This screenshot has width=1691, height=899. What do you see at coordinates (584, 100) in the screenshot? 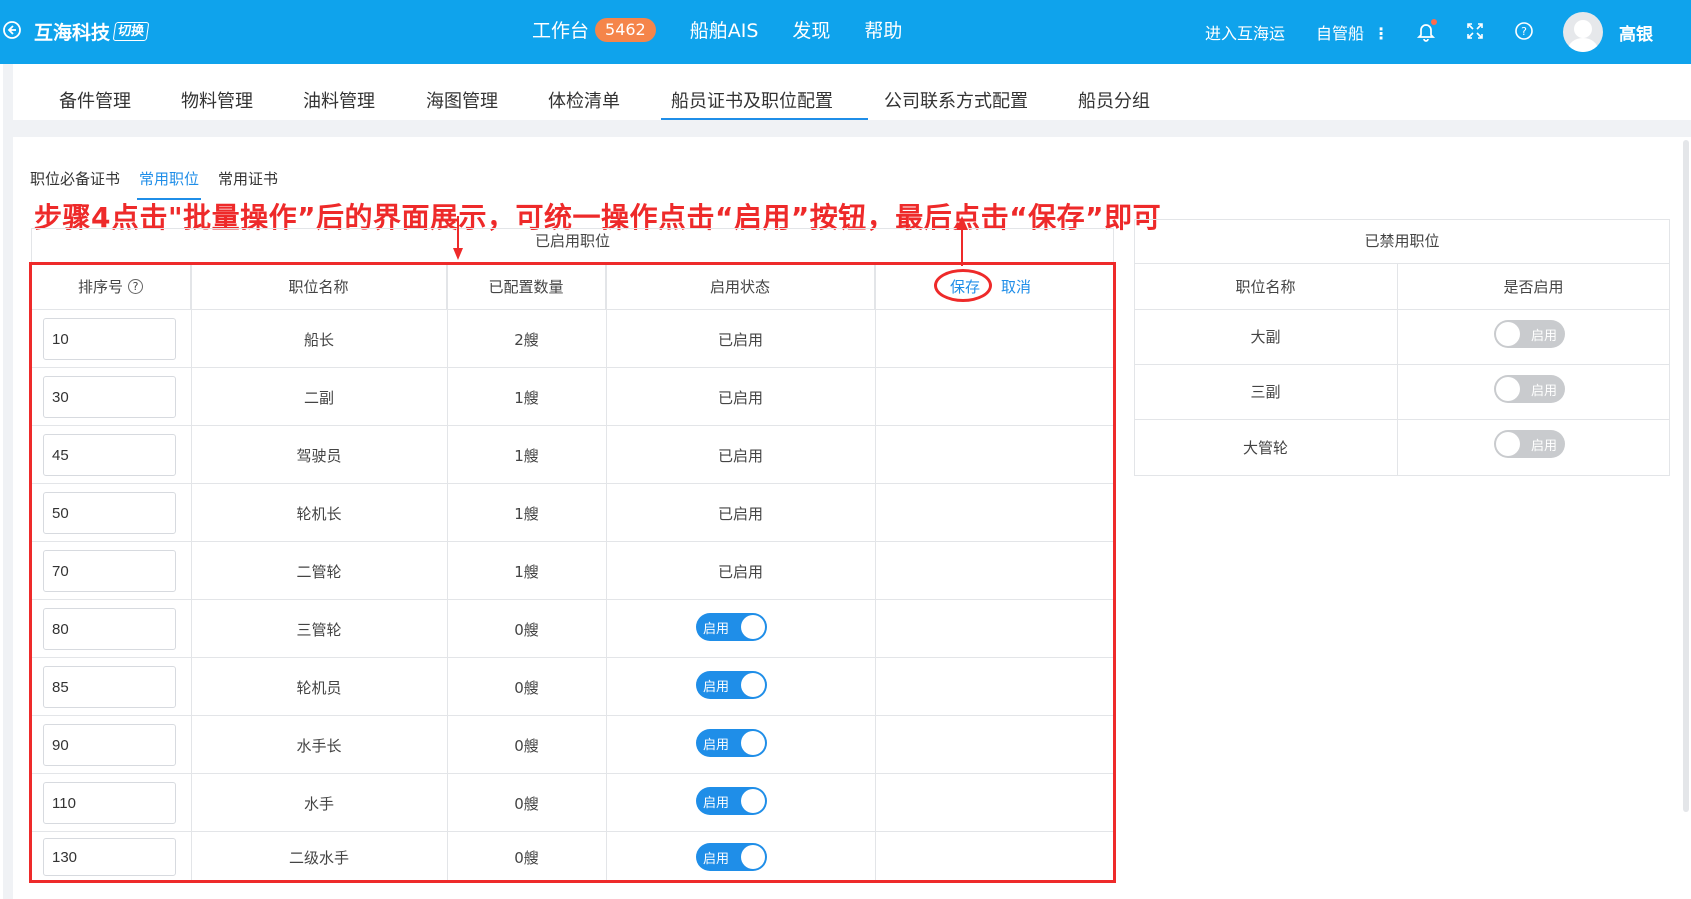
I see `tab-checkup-list: 体检清单` at bounding box center [584, 100].